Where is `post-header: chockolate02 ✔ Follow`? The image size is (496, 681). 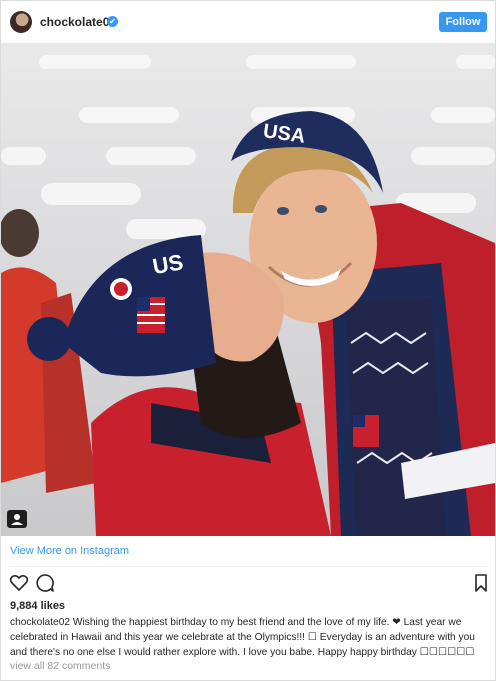 post-header: chockolate02 ✔ Follow is located at coordinates (248, 22).